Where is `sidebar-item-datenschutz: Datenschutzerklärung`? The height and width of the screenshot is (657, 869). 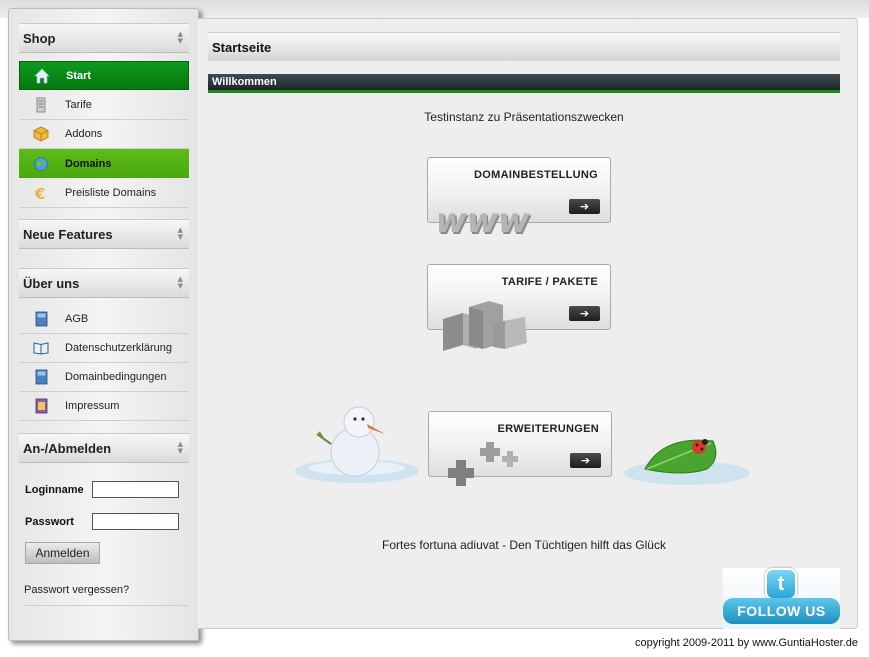 sidebar-item-datenschutz: Datenschutzerklärung is located at coordinates (104, 348).